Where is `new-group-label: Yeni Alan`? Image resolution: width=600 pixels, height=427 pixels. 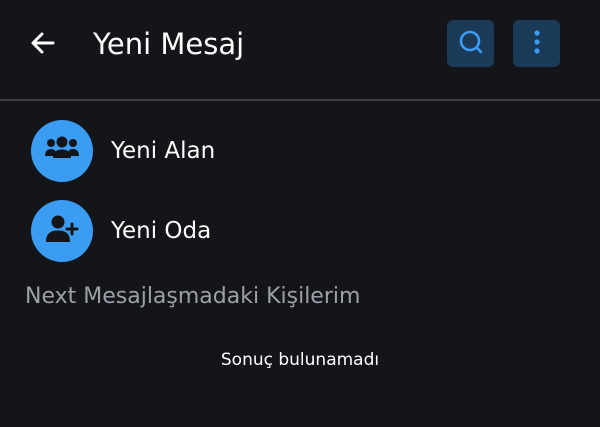
new-group-label: Yeni Alan is located at coordinates (163, 151).